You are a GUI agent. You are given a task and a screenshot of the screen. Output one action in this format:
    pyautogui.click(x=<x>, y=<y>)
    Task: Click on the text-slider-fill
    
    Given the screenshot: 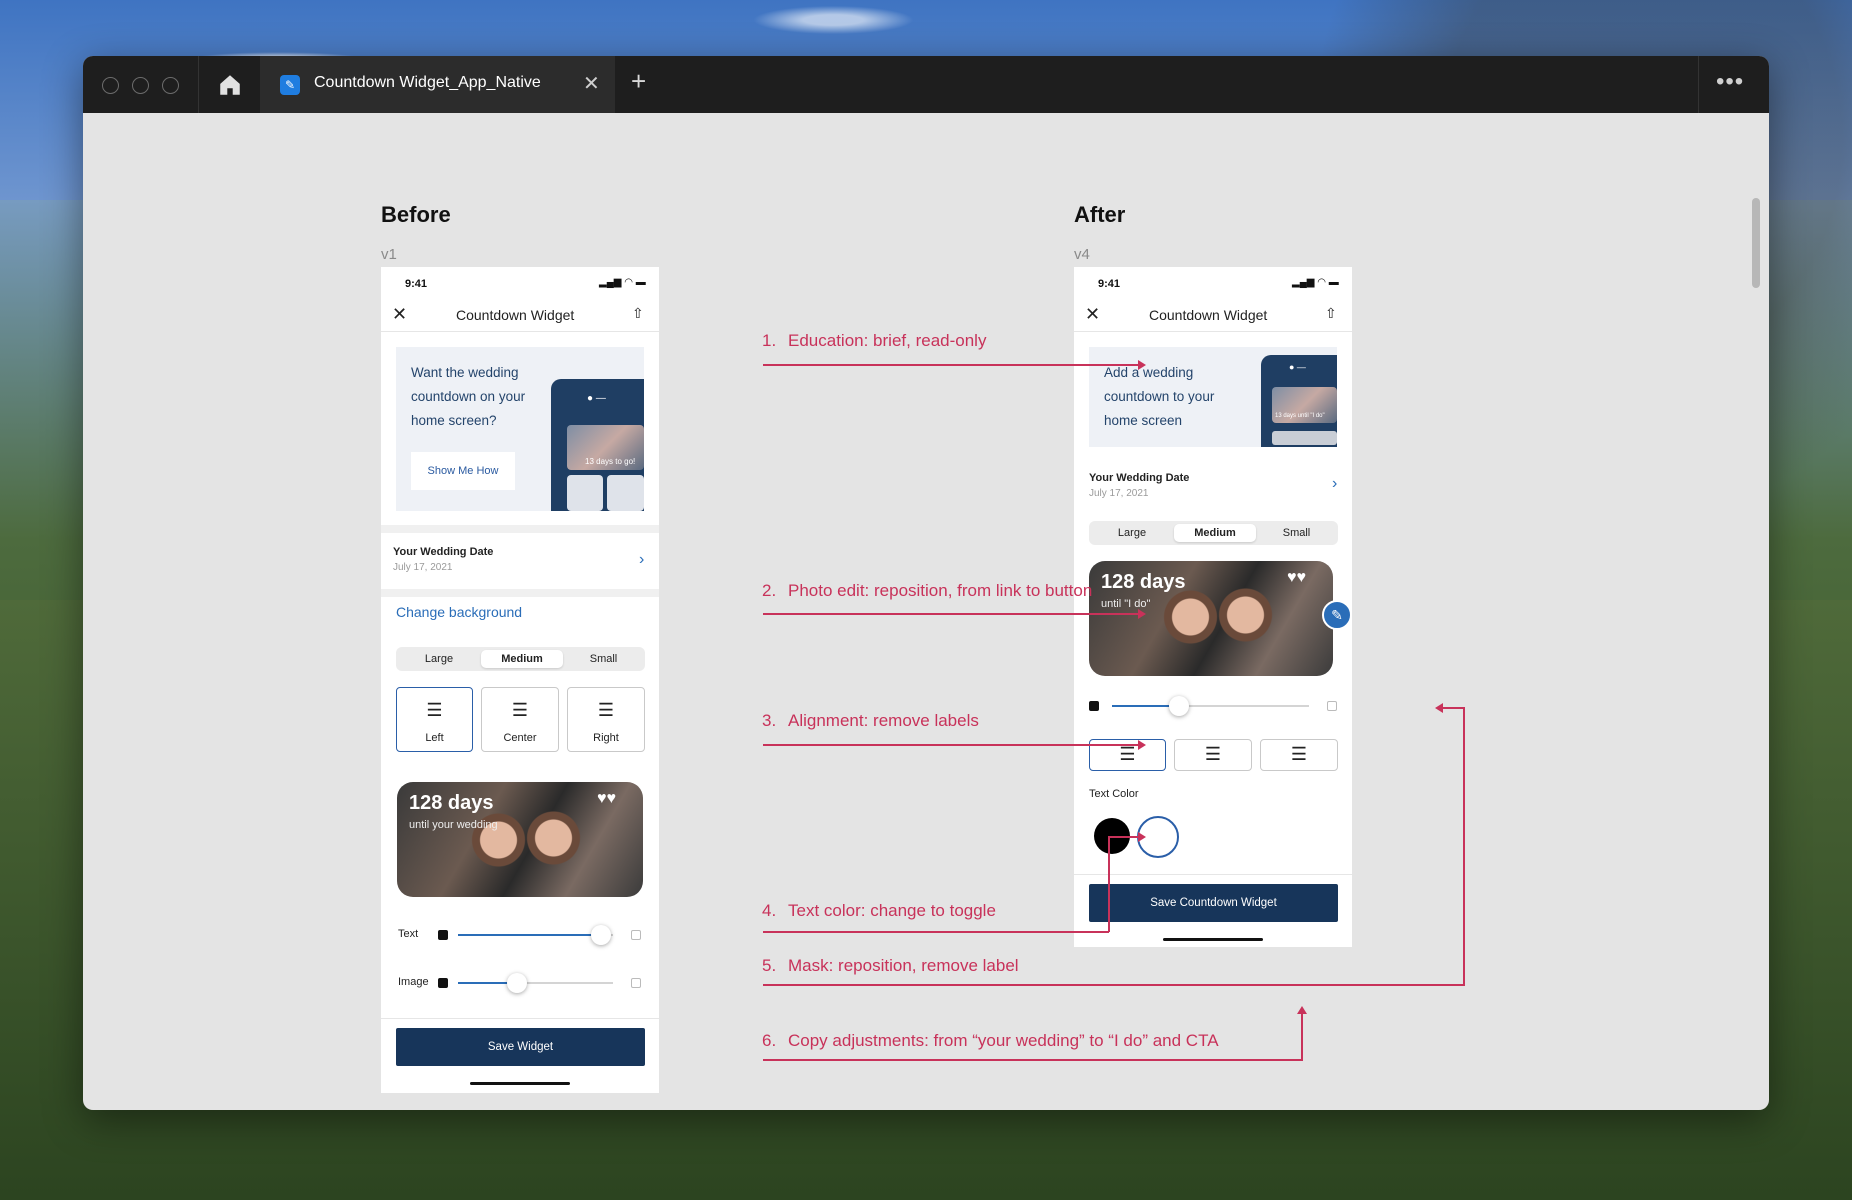 What is the action you would take?
    pyautogui.click(x=529, y=935)
    